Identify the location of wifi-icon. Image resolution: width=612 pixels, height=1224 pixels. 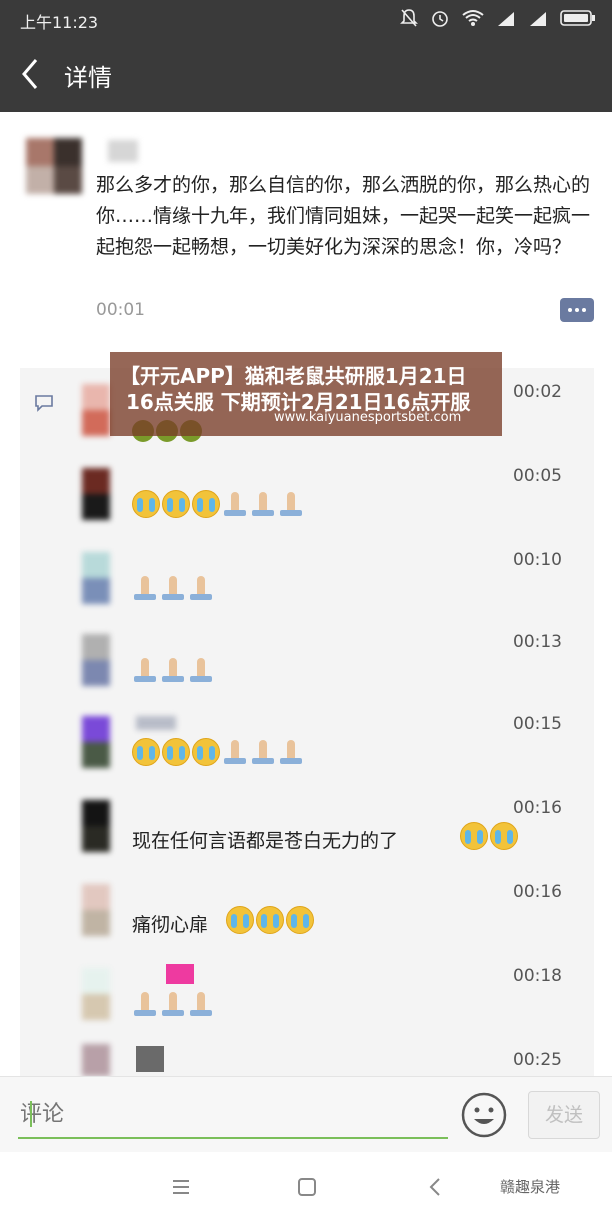
(473, 18).